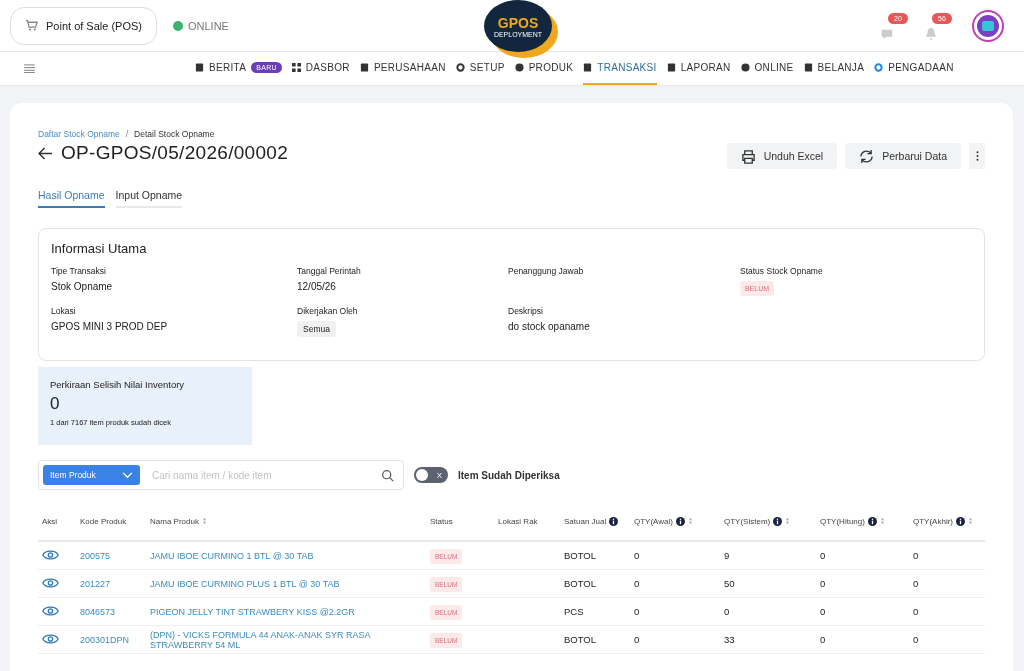 Image resolution: width=1024 pixels, height=671 pixels. I want to click on status-label: ONLINE, so click(208, 25).